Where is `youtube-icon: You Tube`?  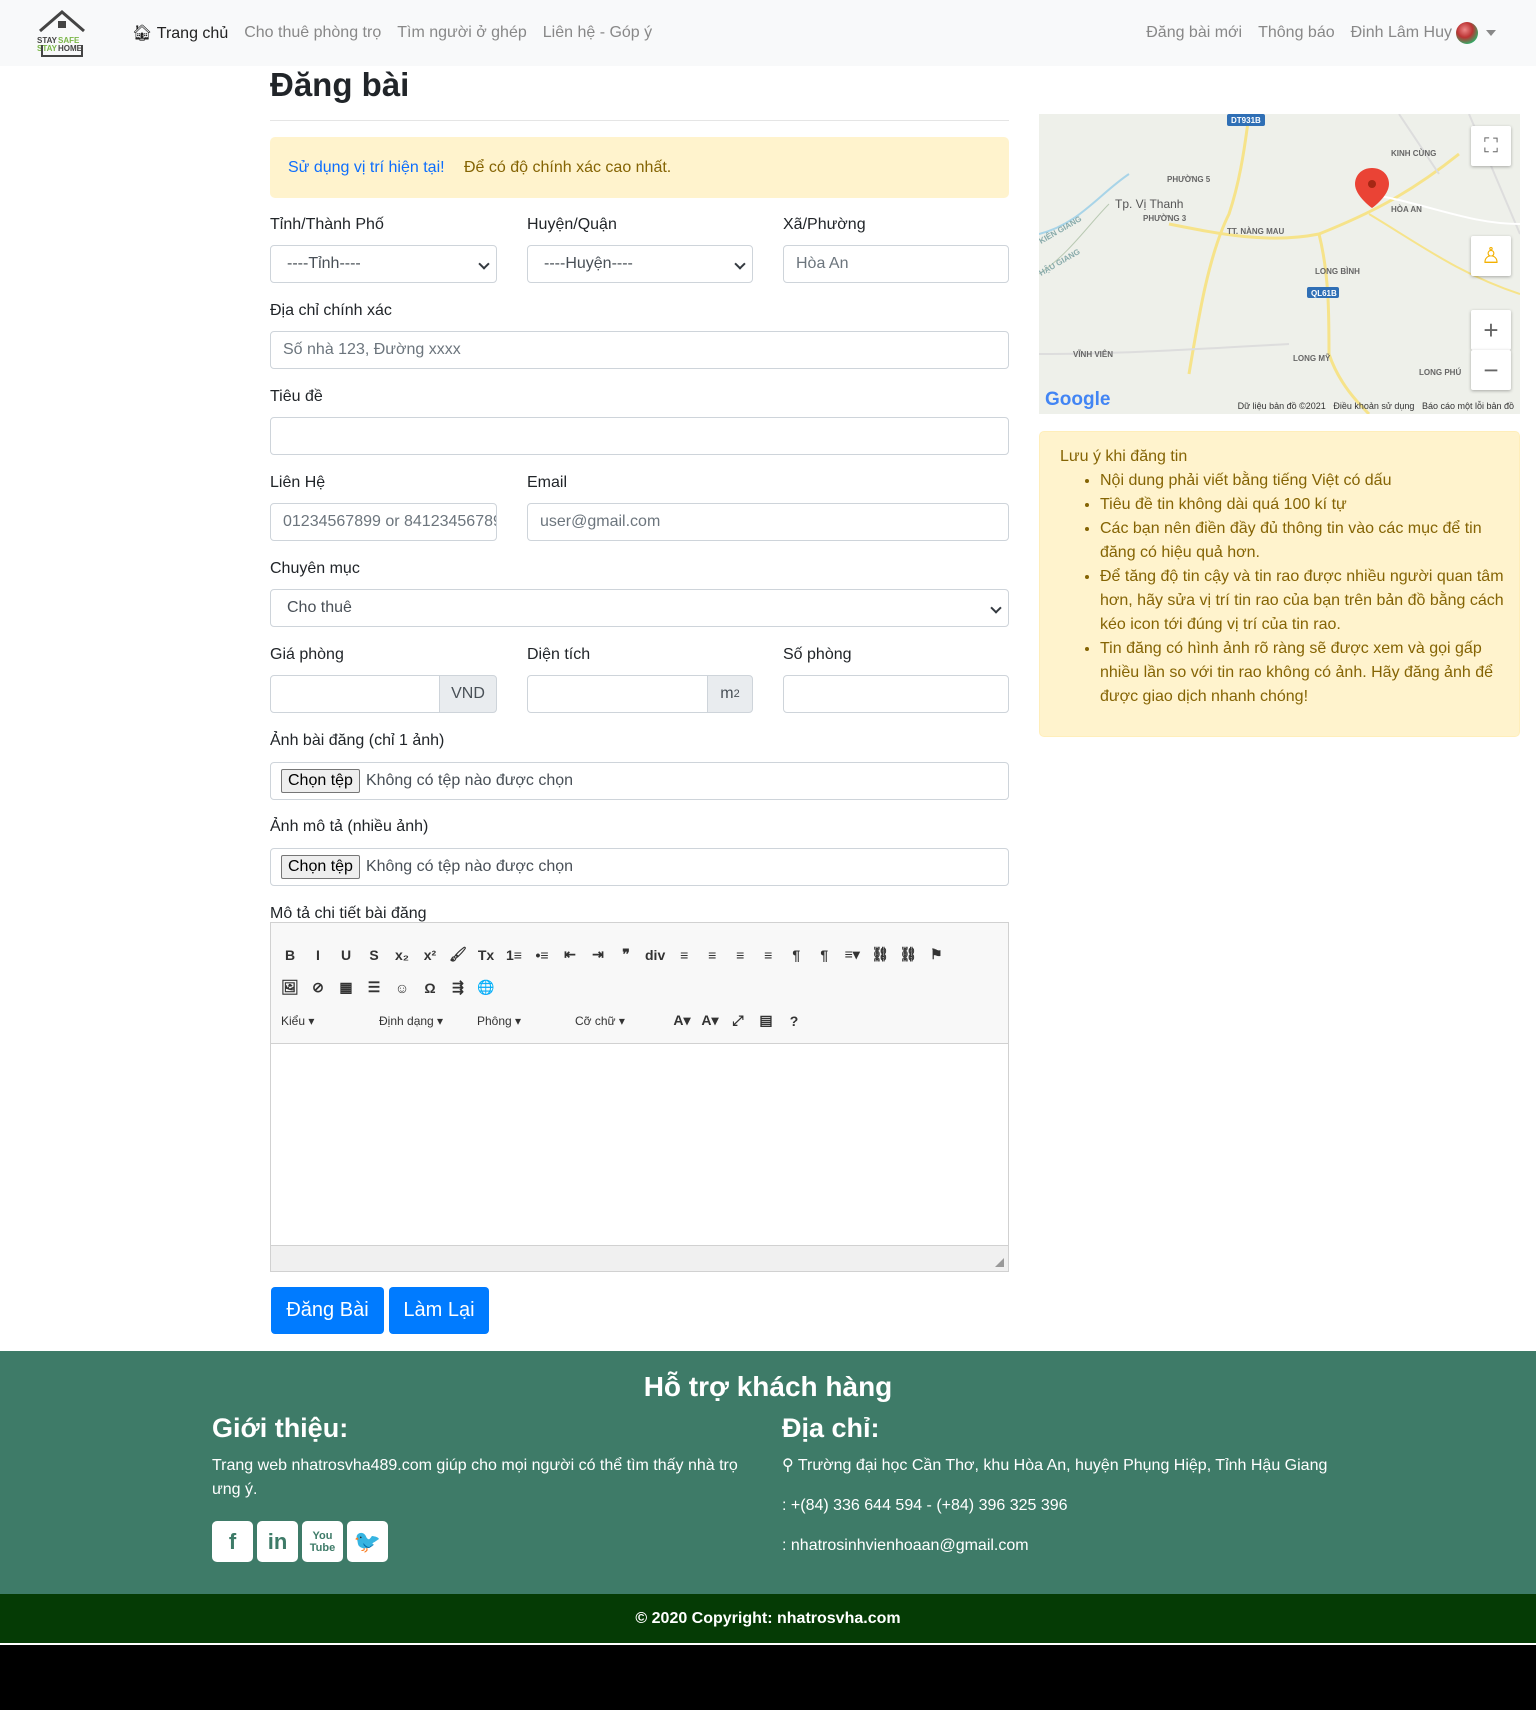
youtube-icon: You Tube is located at coordinates (322, 1541).